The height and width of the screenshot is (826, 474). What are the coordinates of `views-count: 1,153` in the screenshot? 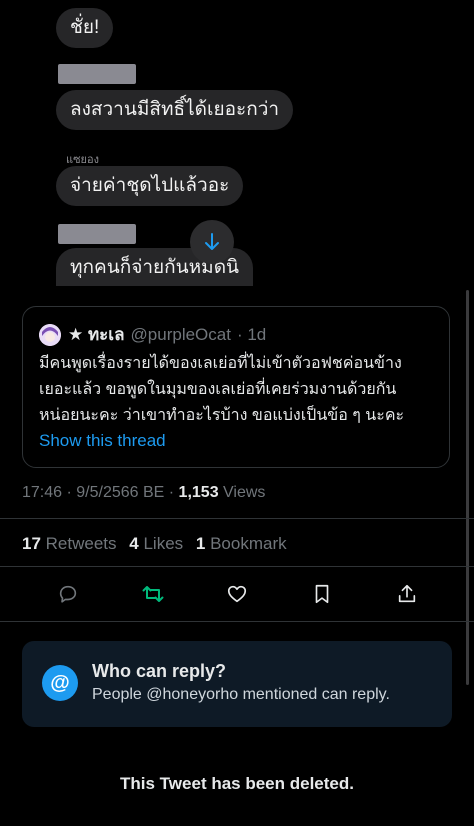 It's located at (198, 492).